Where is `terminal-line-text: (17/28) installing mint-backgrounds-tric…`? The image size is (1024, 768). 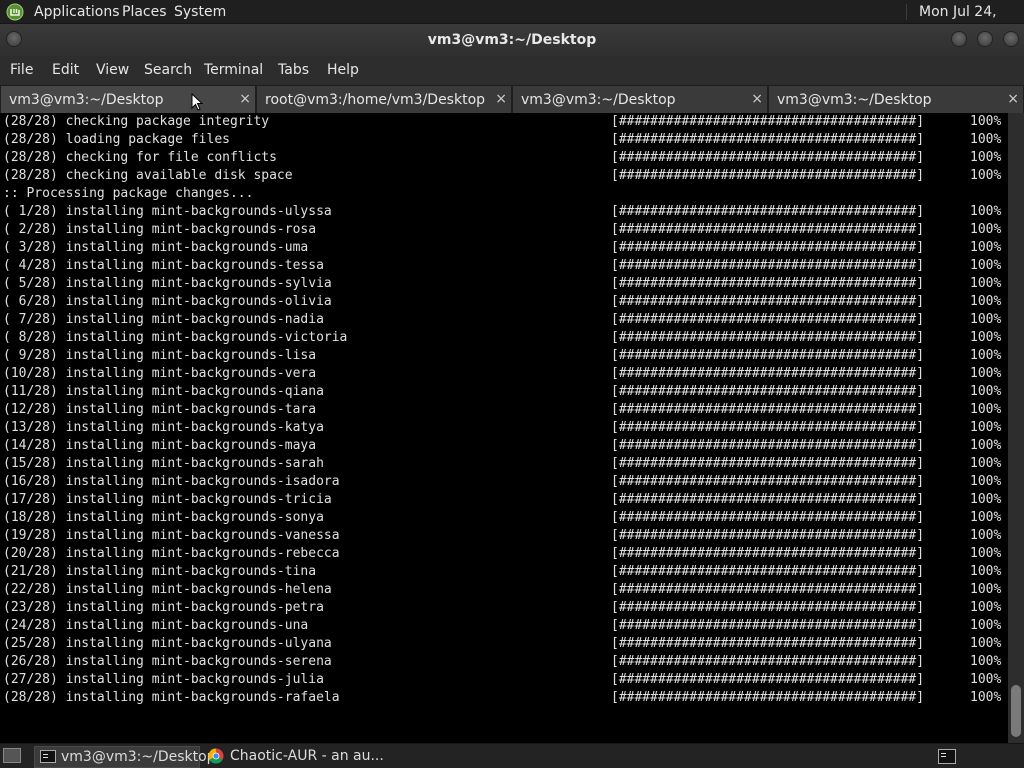 terminal-line-text: (17/28) installing mint-backgrounds-tric… is located at coordinates (167, 499).